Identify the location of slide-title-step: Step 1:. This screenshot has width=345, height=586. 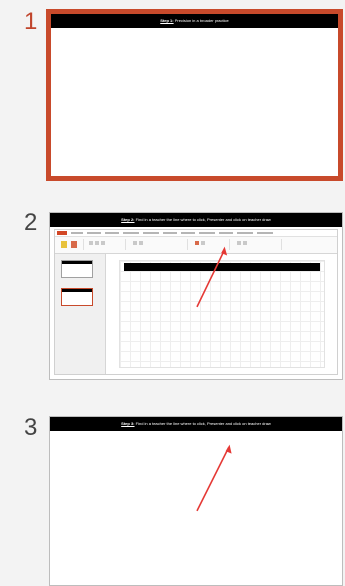
(167, 20).